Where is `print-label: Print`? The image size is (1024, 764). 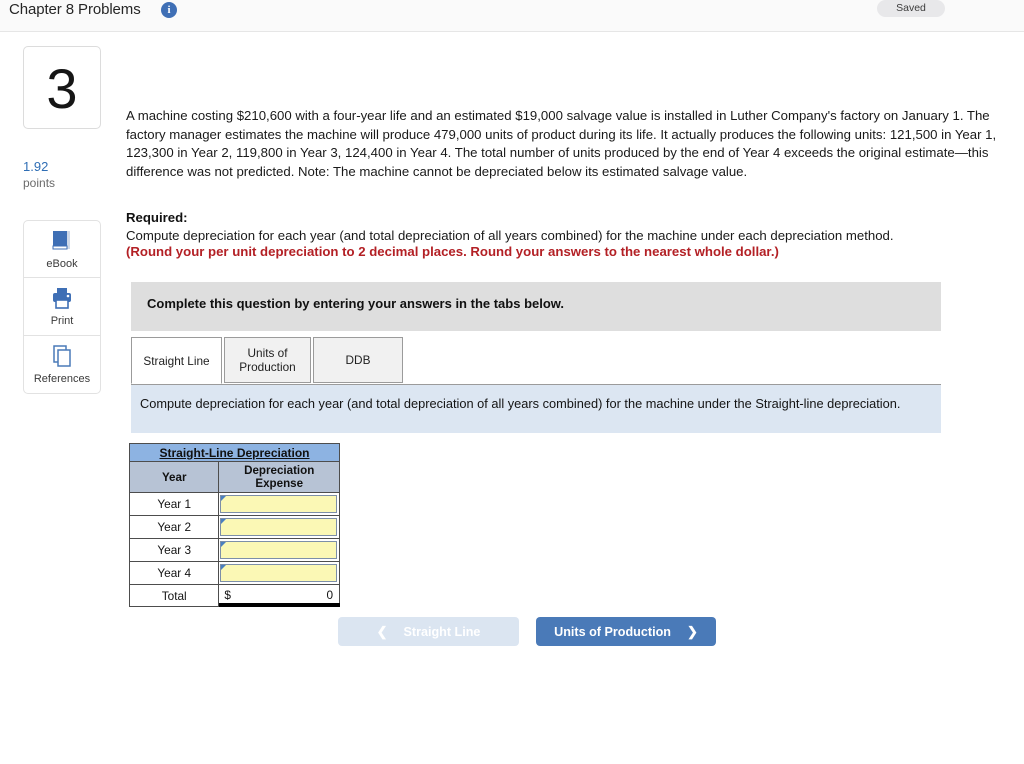 print-label: Print is located at coordinates (62, 321).